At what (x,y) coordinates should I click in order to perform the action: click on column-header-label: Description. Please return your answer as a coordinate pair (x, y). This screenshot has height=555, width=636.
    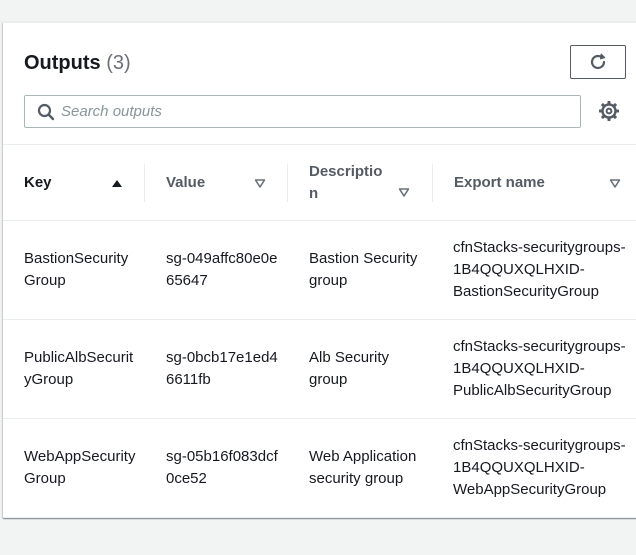
    Looking at the image, I should click on (346, 182).